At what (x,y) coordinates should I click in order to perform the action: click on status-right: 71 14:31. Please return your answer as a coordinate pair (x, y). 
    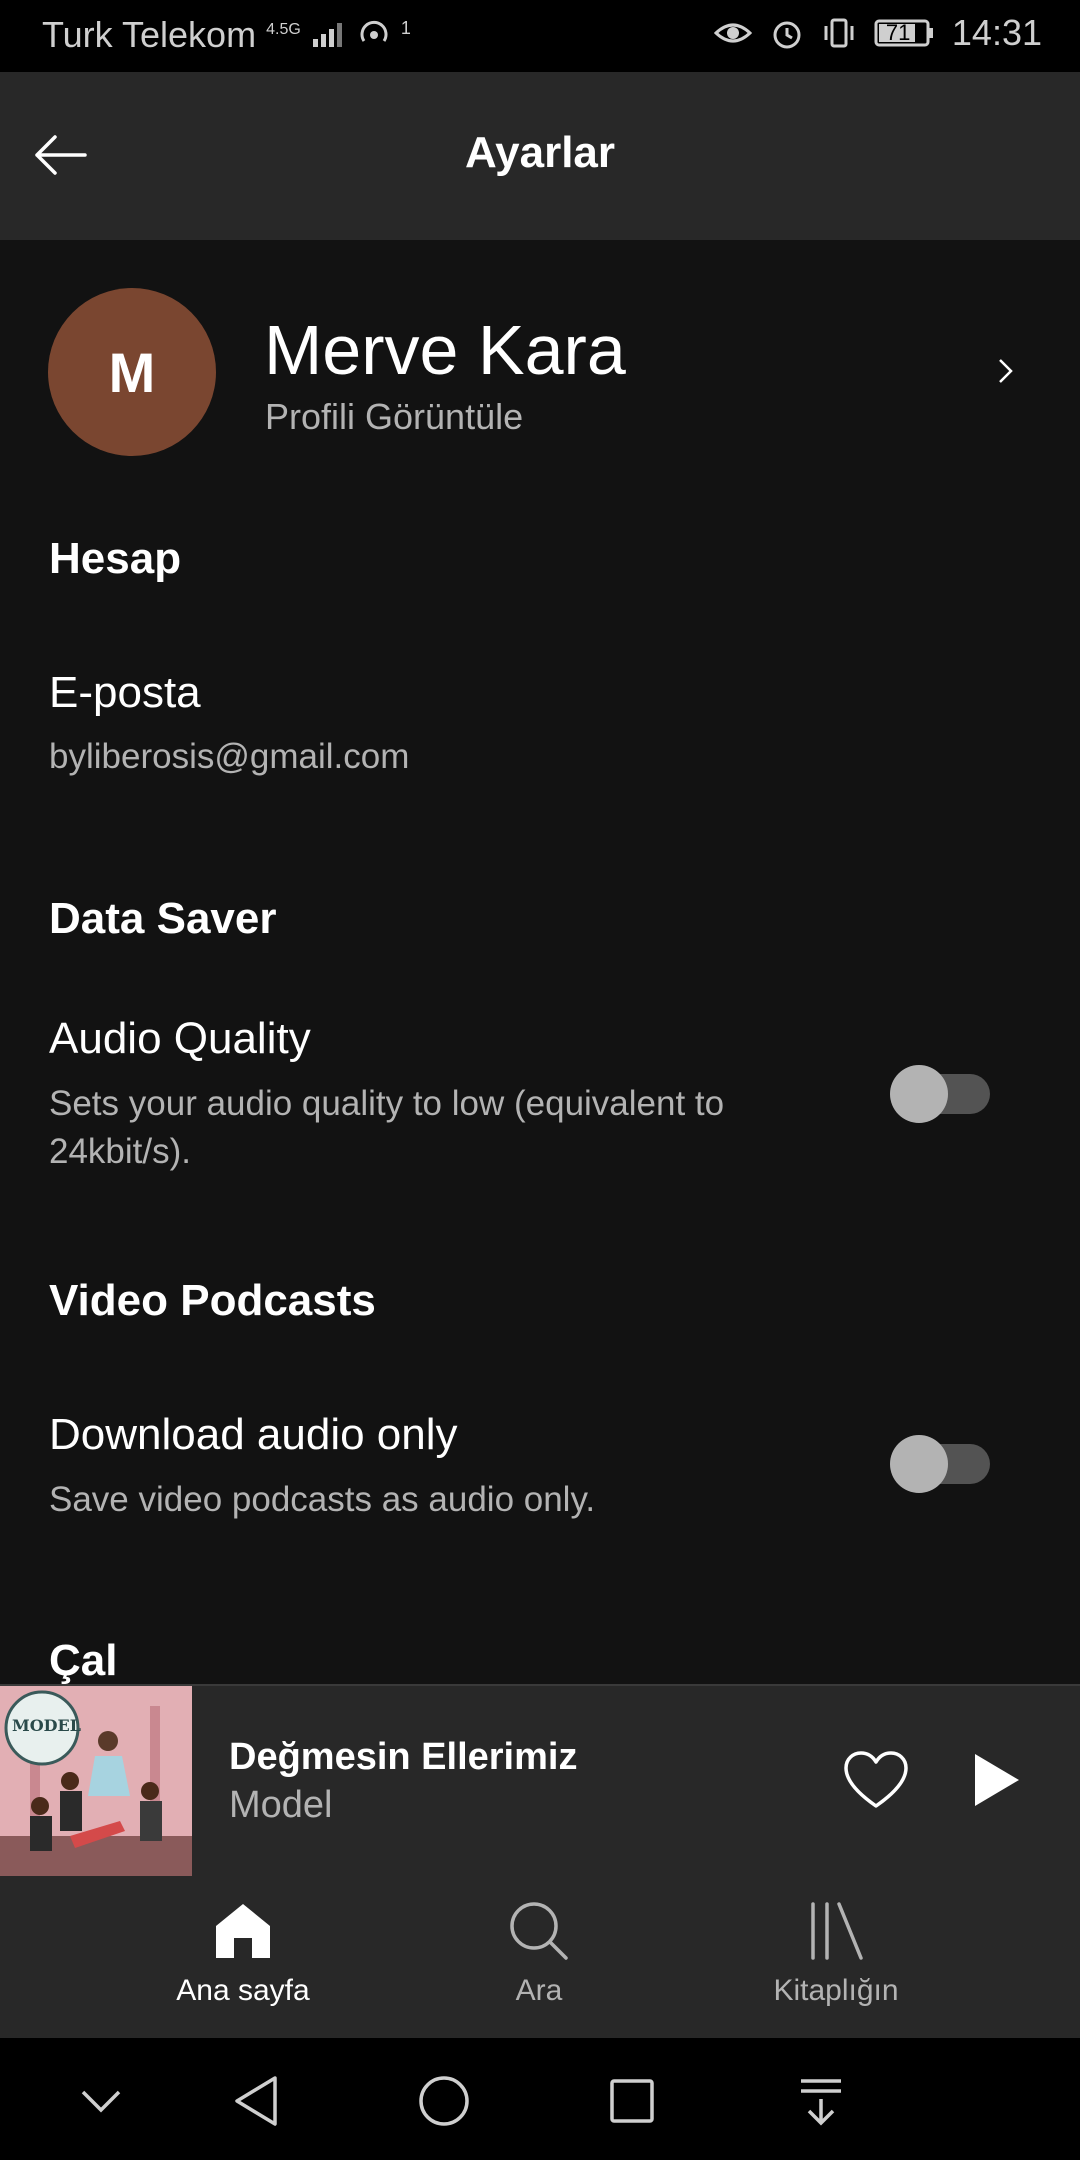
    Looking at the image, I should click on (877, 33).